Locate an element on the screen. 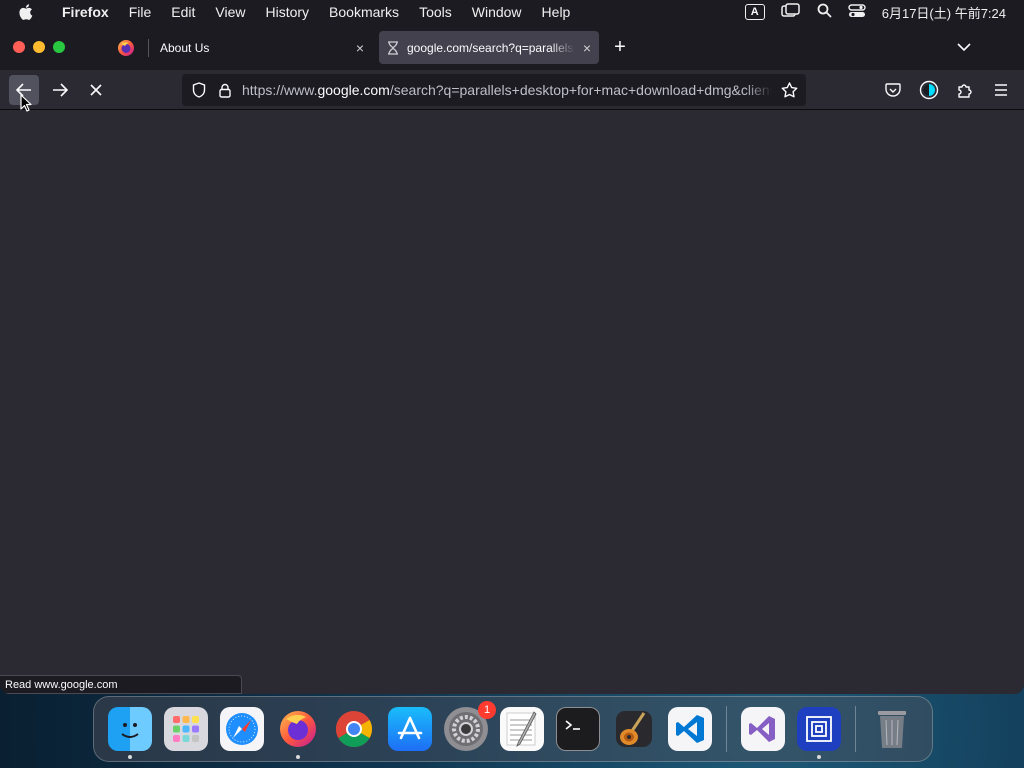 This screenshot has width=1024, height=768. dock-item-firefox is located at coordinates (298, 733).